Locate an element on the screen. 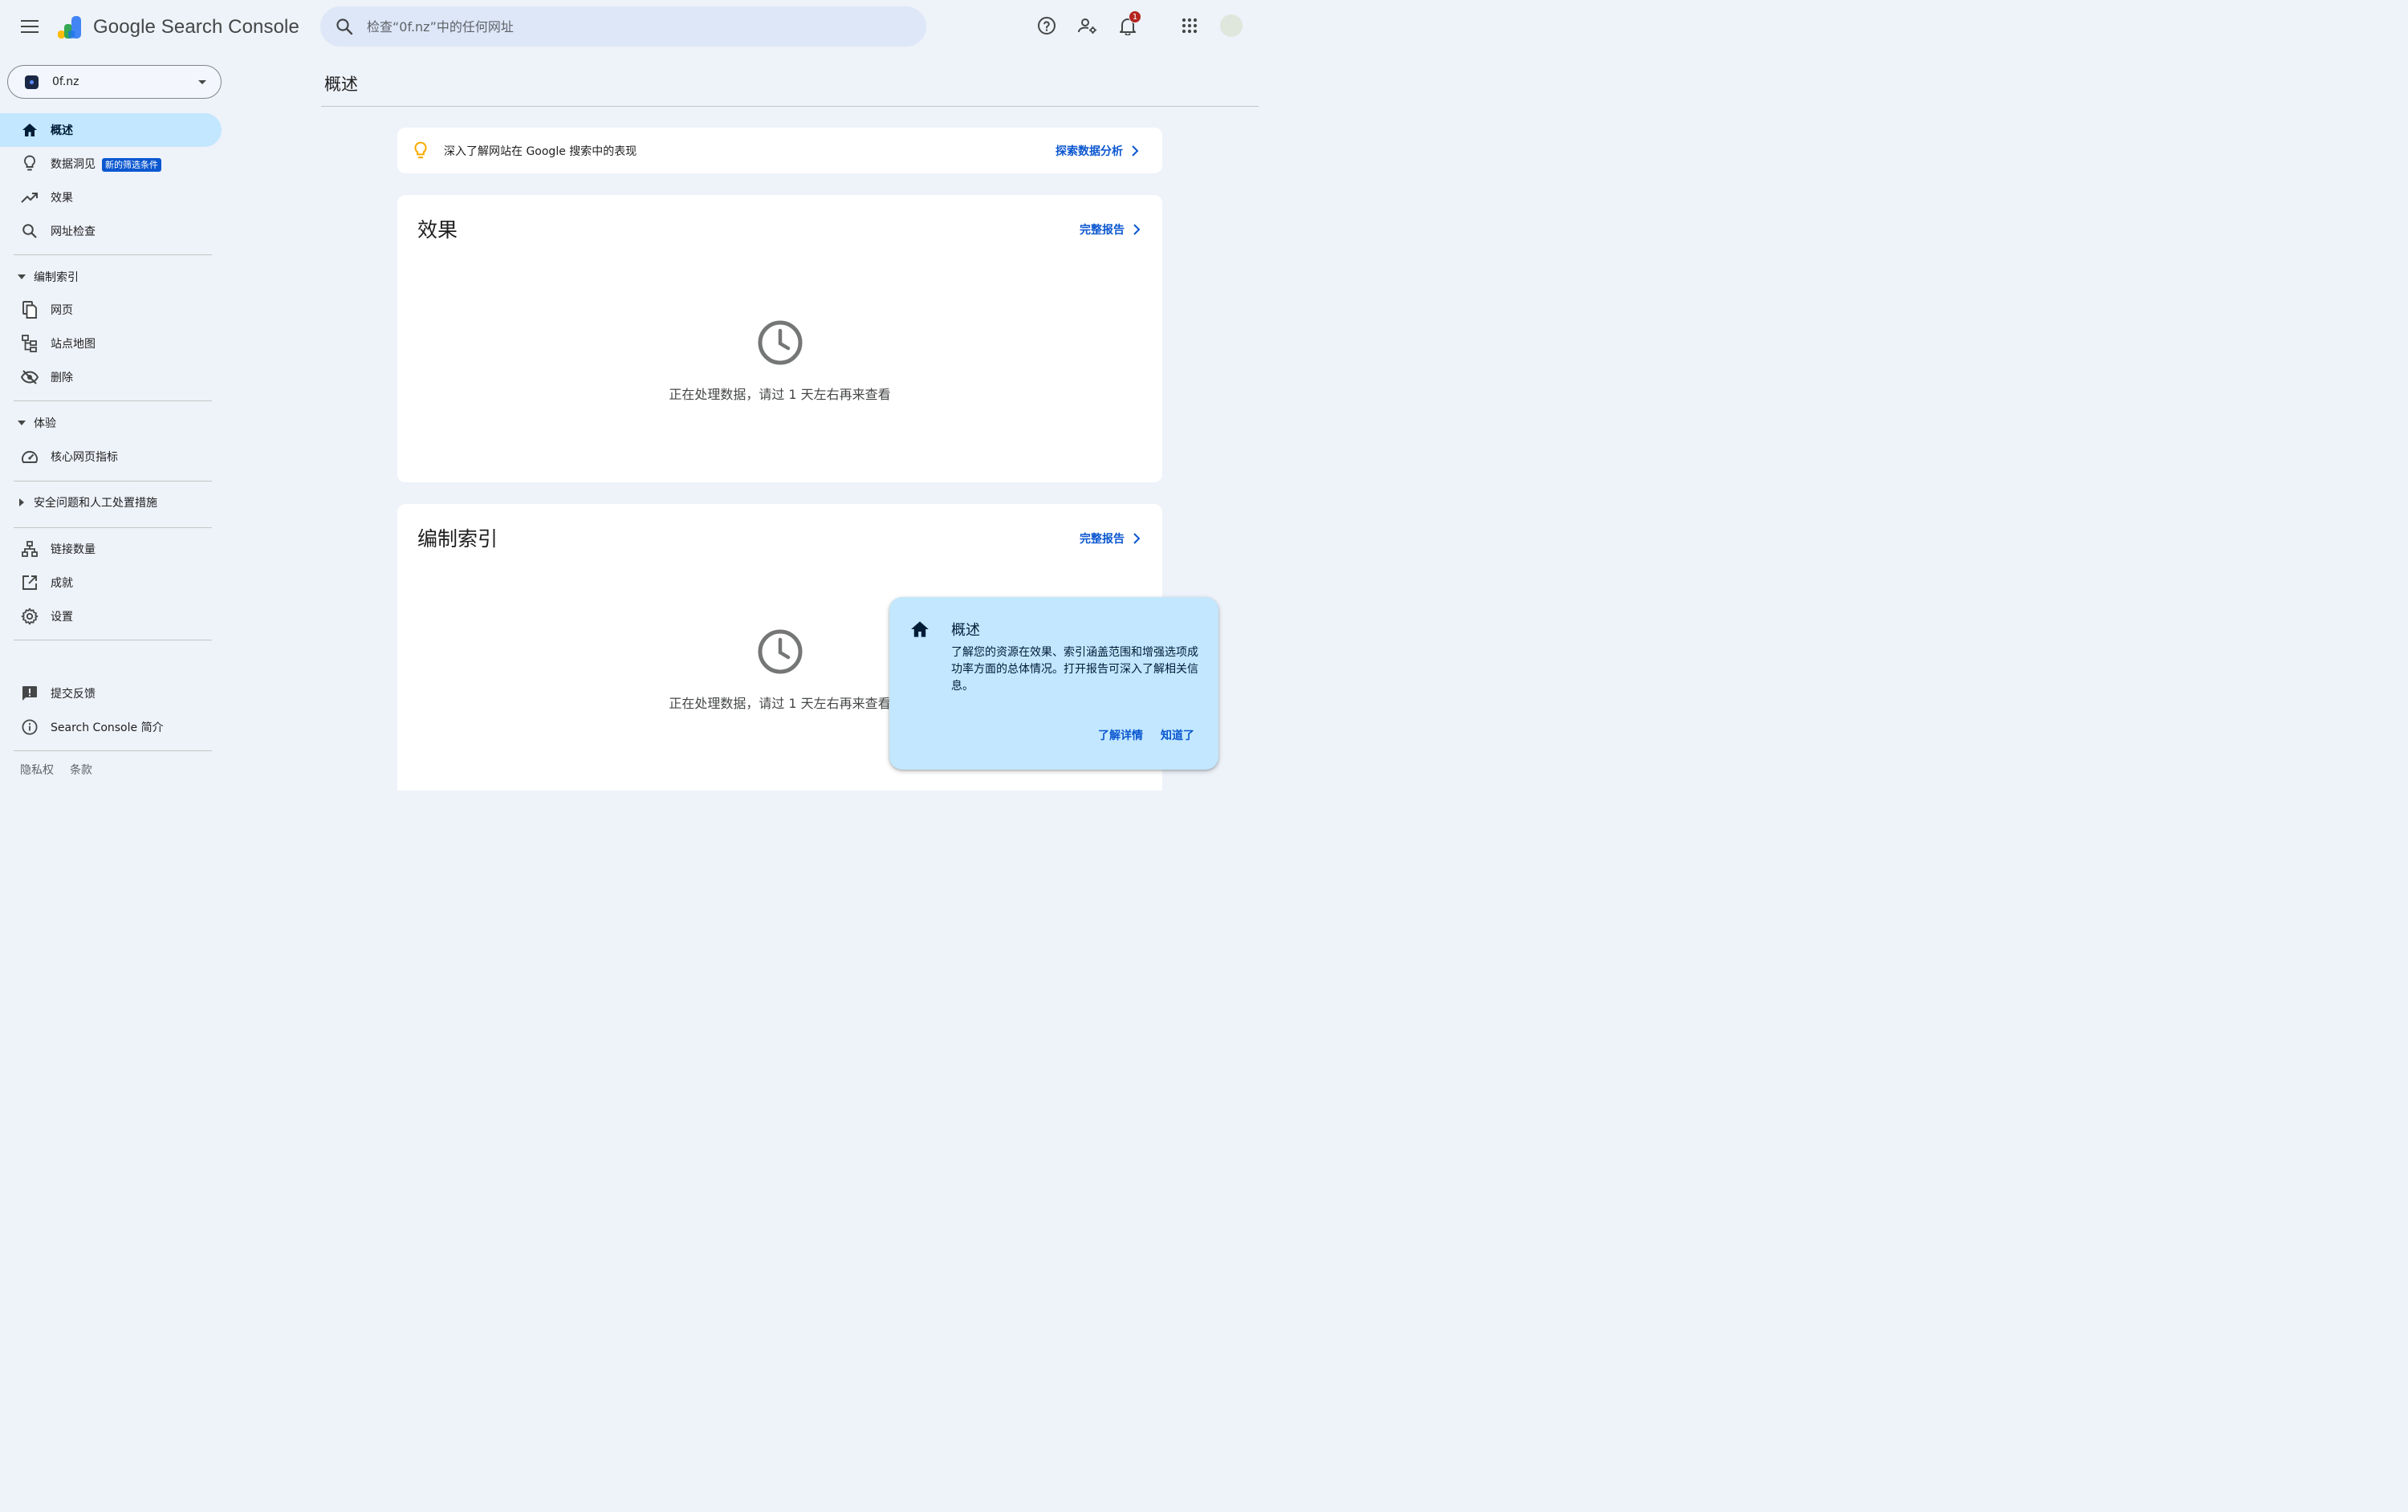  sidebar-item-label: 数据洞见 is located at coordinates (73, 164).